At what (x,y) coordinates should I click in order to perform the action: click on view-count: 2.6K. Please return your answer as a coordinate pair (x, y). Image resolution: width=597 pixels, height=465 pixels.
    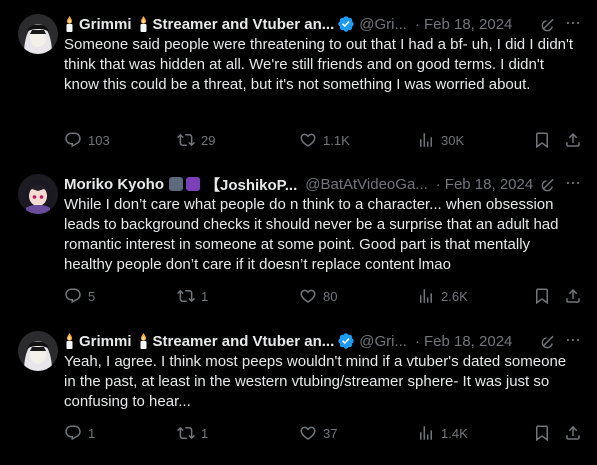
    Looking at the image, I should click on (454, 296).